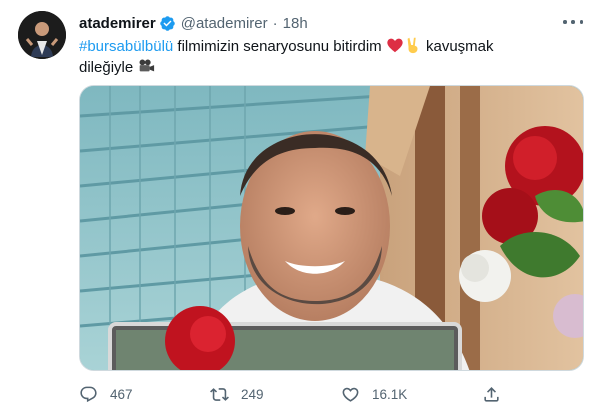 The height and width of the screenshot is (414, 601). What do you see at coordinates (295, 23) in the screenshot?
I see `timestamp: 18h` at bounding box center [295, 23].